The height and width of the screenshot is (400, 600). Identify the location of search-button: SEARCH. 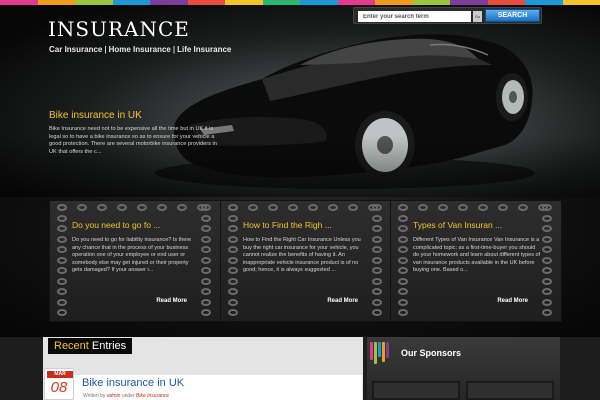
(512, 15).